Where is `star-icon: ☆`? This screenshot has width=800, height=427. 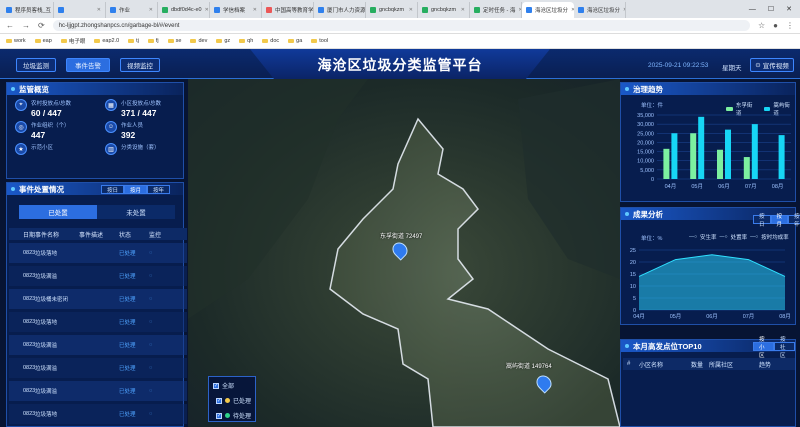 star-icon: ☆ is located at coordinates (761, 25).